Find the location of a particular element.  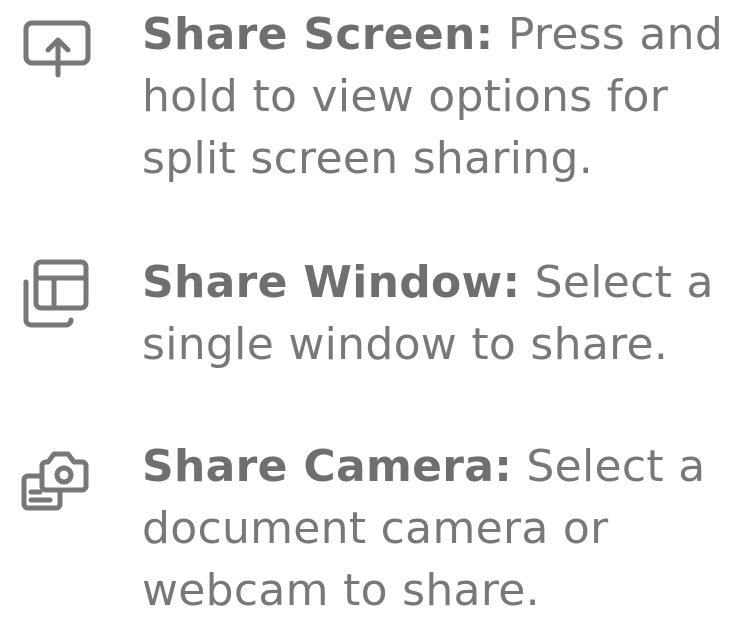

share-screen-icon is located at coordinates (58, 53).